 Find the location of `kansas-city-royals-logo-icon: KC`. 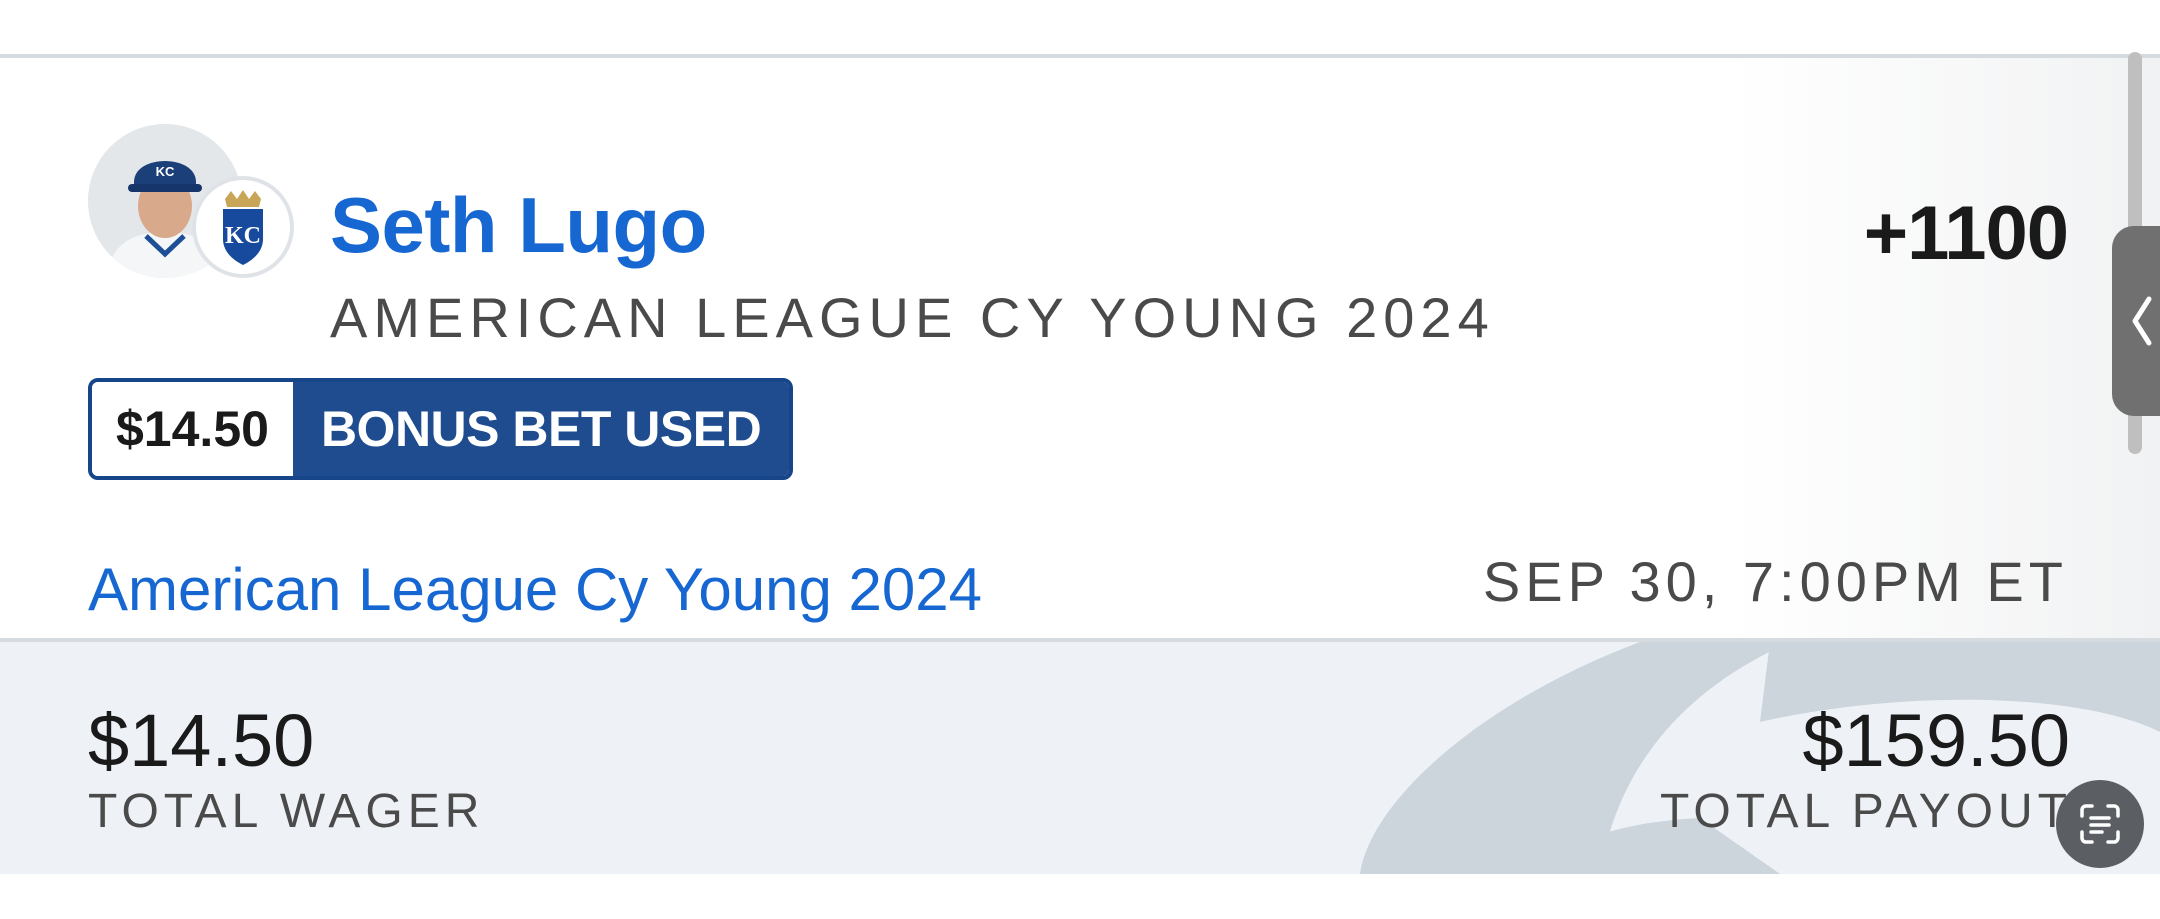

kansas-city-royals-logo-icon: KC is located at coordinates (243, 227).